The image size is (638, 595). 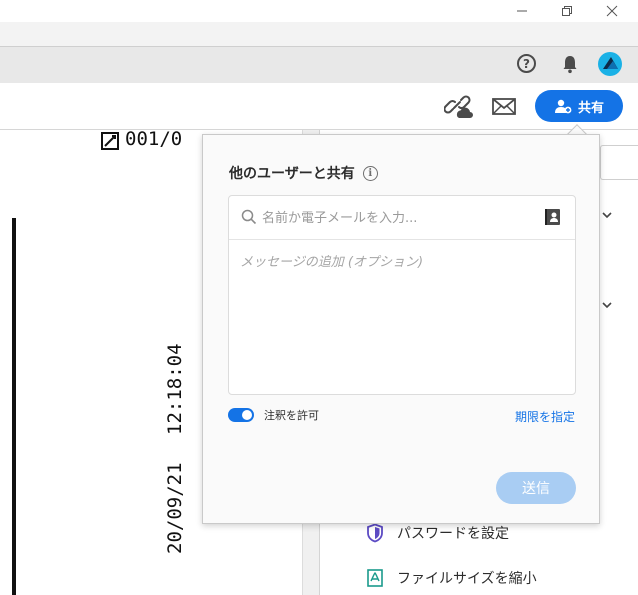 What do you see at coordinates (375, 533) in the screenshot?
I see `shield-icon` at bounding box center [375, 533].